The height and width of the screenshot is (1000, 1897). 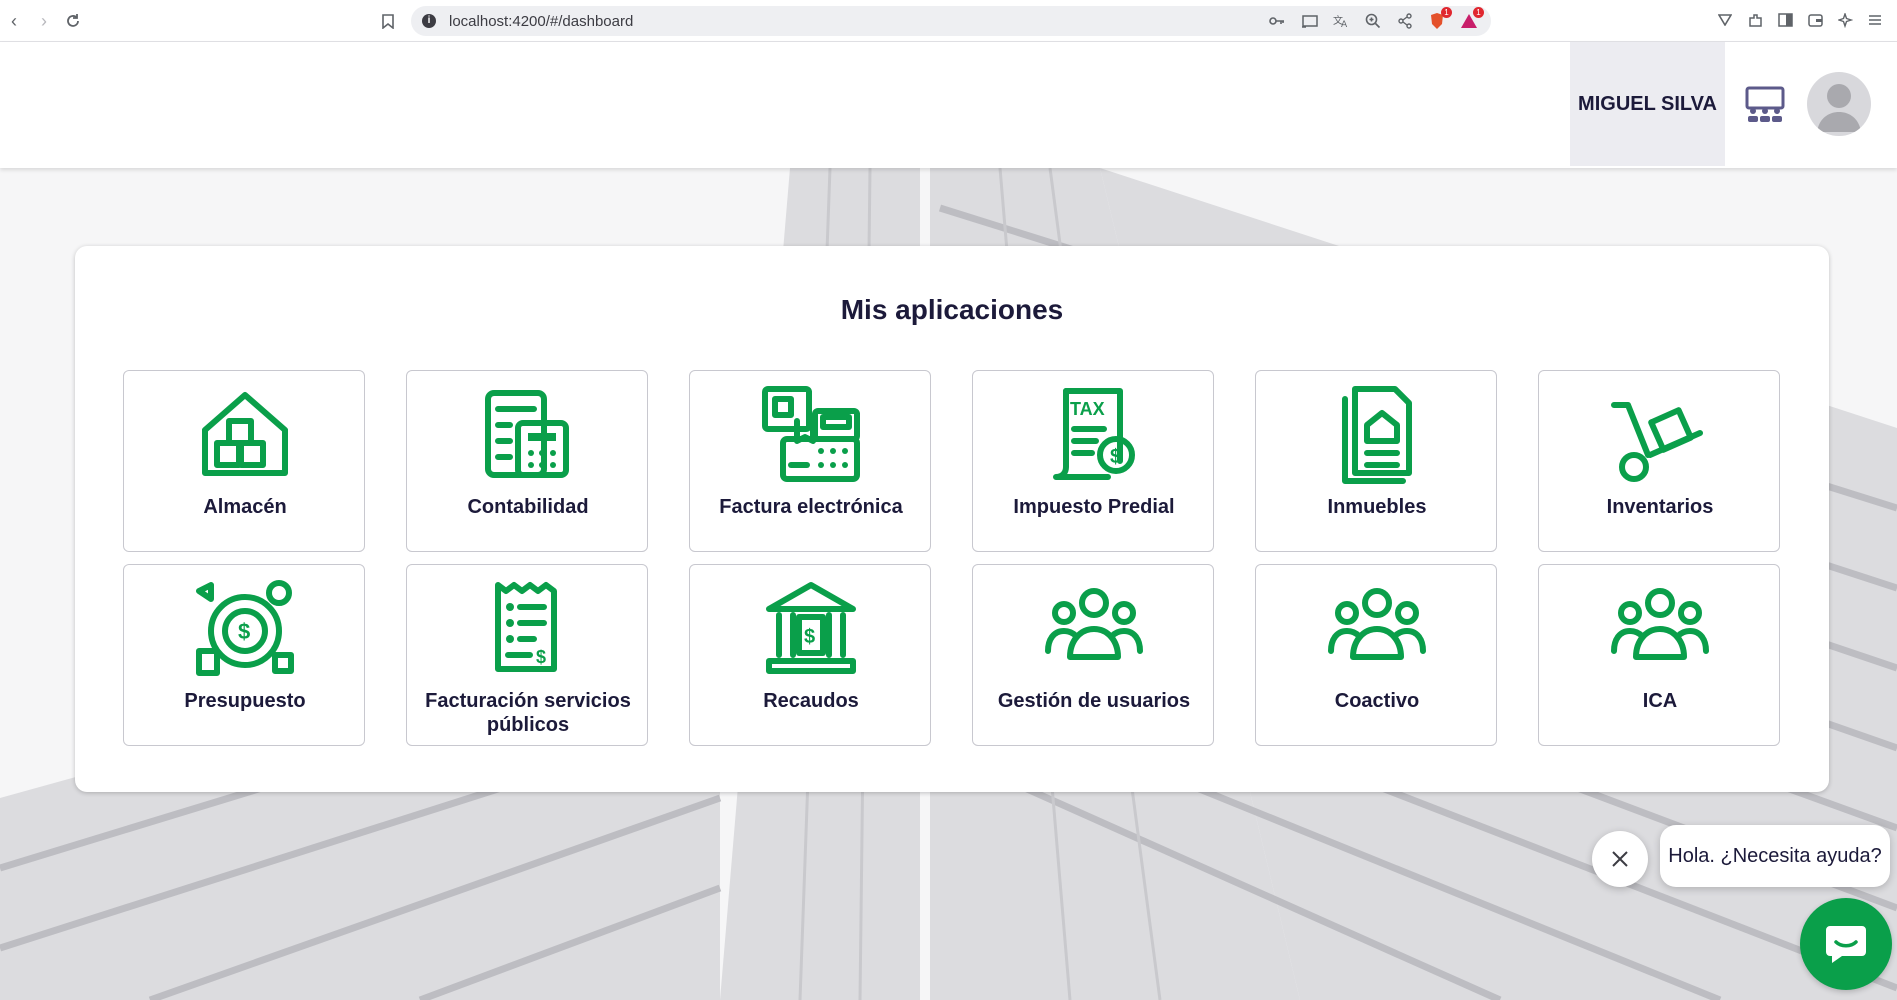 What do you see at coordinates (528, 507) in the screenshot?
I see `app-label: Contabilidad` at bounding box center [528, 507].